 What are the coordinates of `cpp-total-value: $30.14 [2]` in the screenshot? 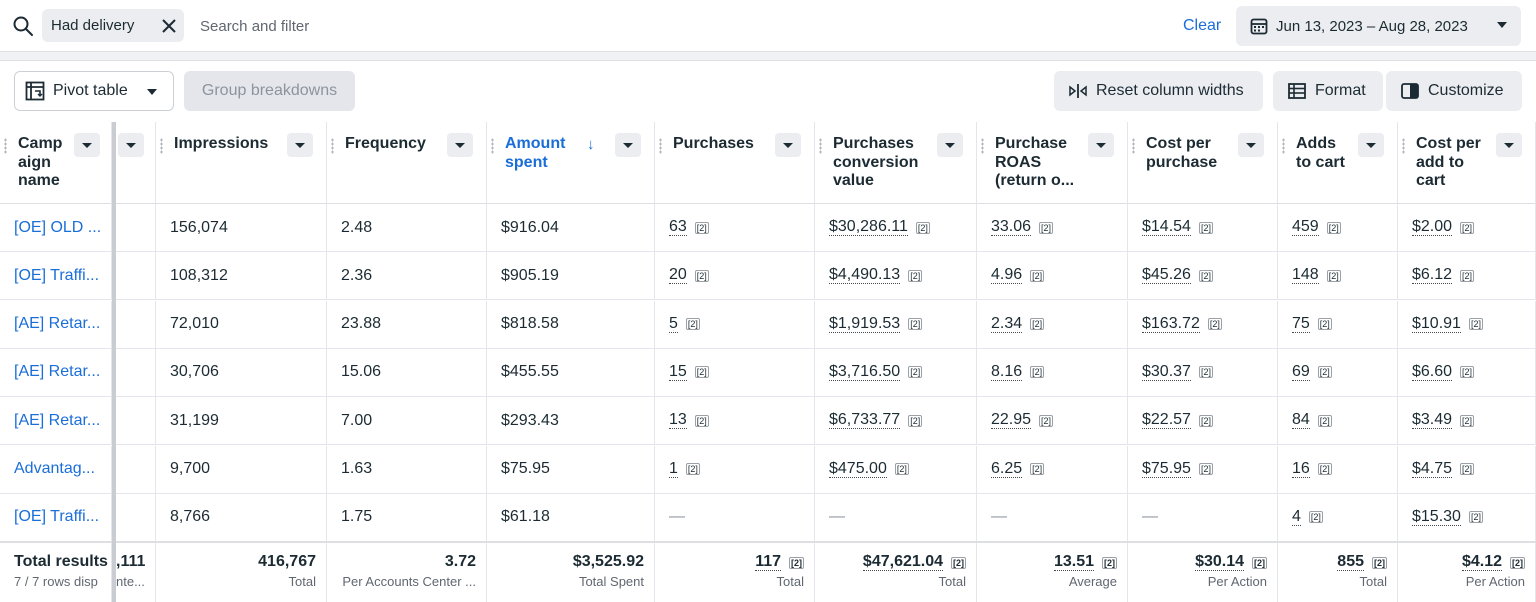 It's located at (1197, 562).